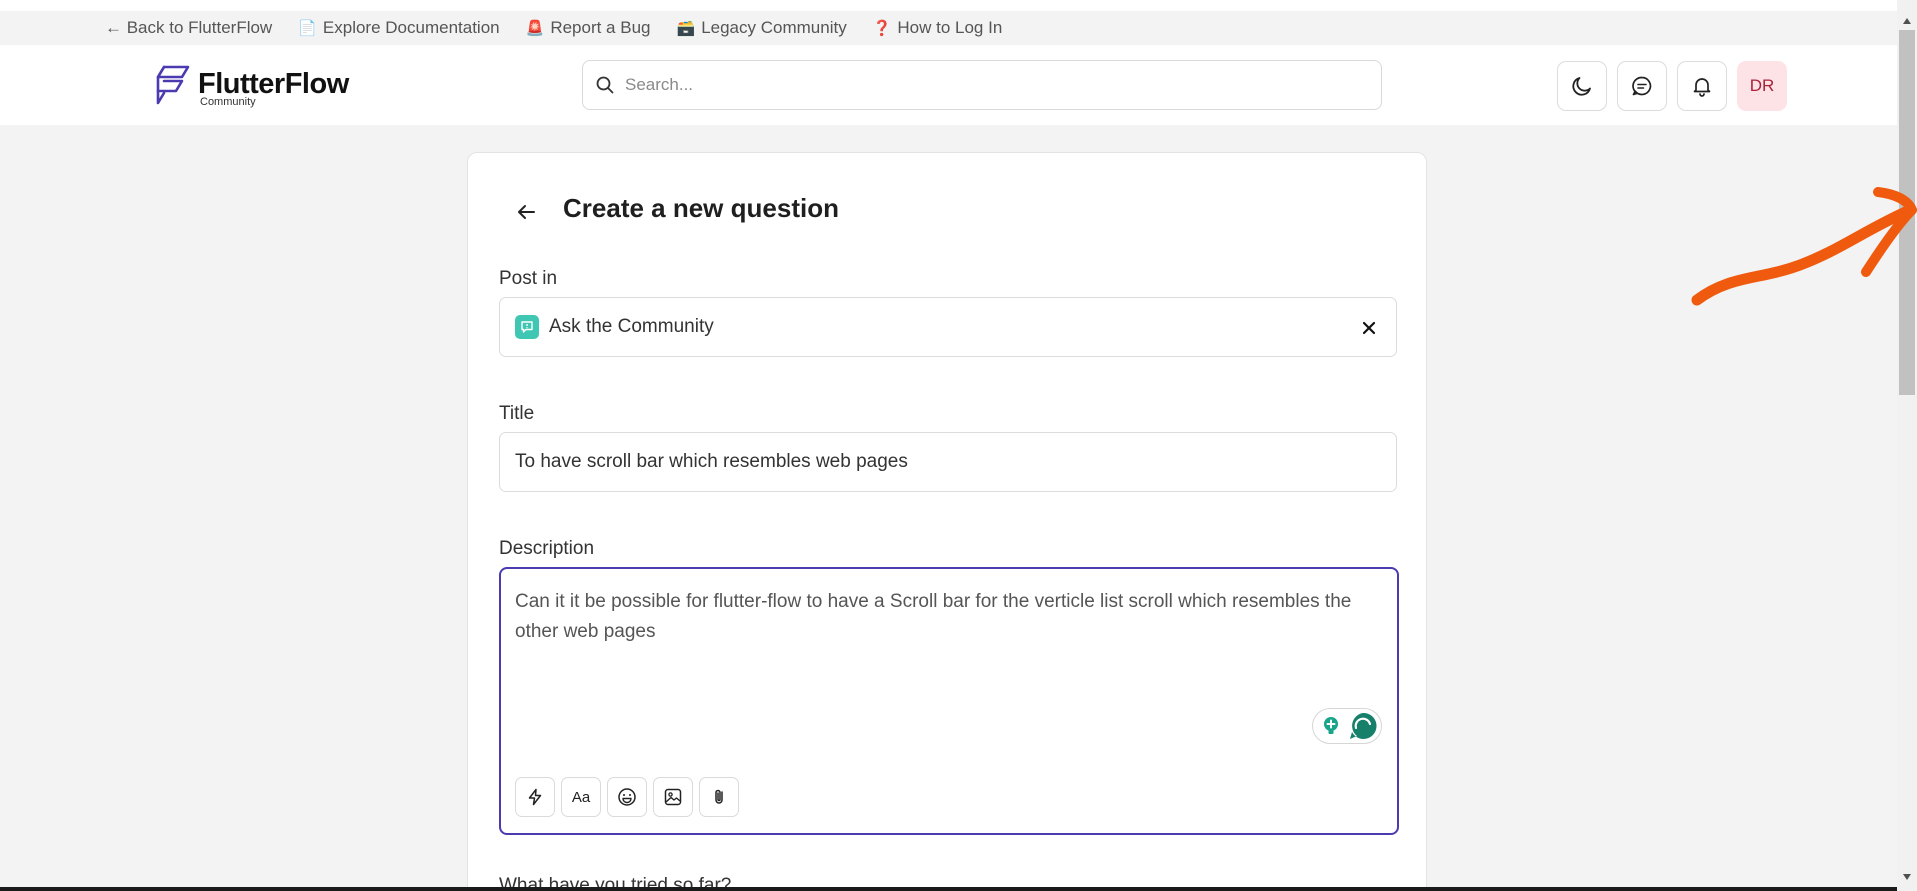  What do you see at coordinates (948, 5) in the screenshot?
I see `browser-top-strip` at bounding box center [948, 5].